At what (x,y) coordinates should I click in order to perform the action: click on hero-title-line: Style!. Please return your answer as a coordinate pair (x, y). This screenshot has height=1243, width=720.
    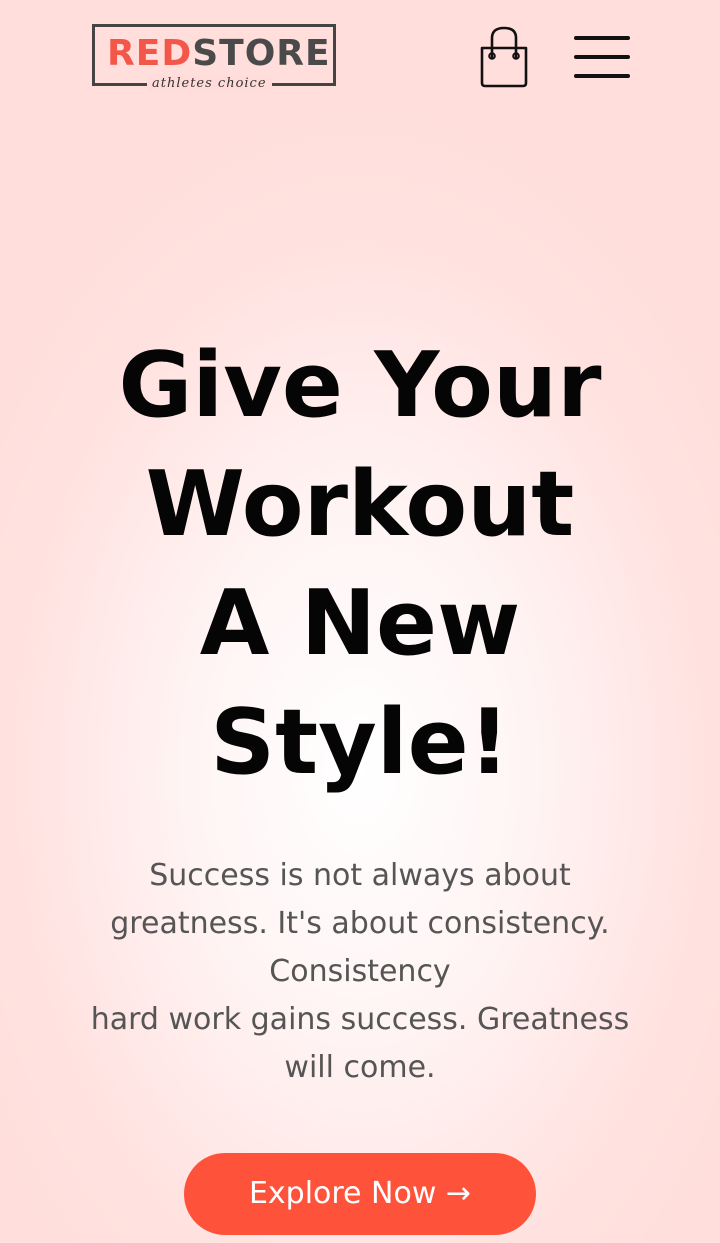
    Looking at the image, I should click on (360, 742).